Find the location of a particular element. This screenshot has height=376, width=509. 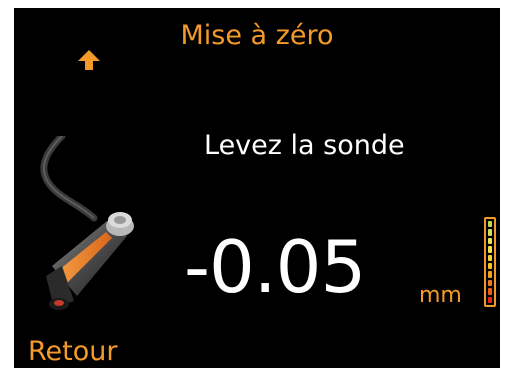

screen-title: Mise à zéro is located at coordinates (257, 35).